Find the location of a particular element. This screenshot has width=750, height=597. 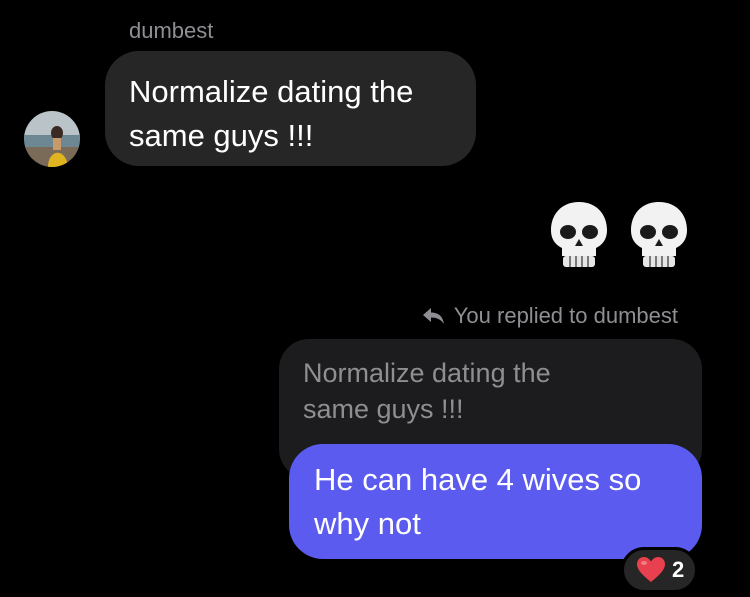

reply-arrow-icon is located at coordinates (434, 316).